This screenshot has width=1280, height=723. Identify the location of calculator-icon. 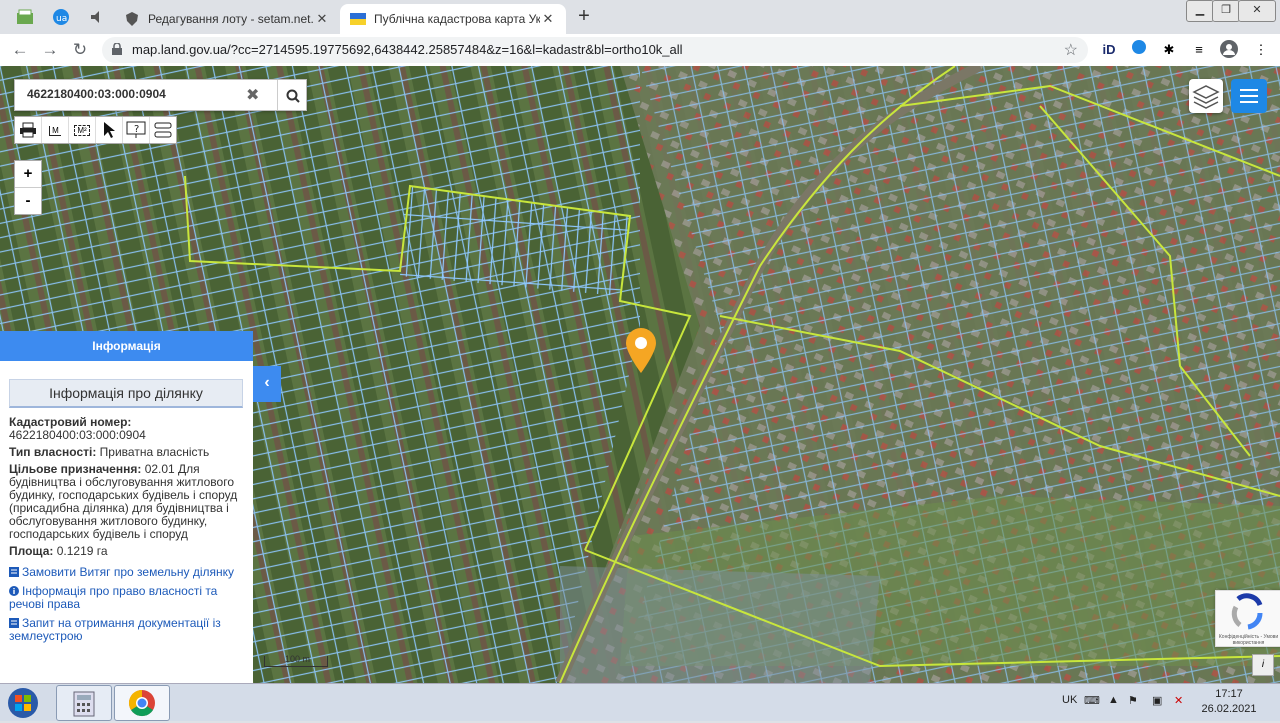
(84, 704).